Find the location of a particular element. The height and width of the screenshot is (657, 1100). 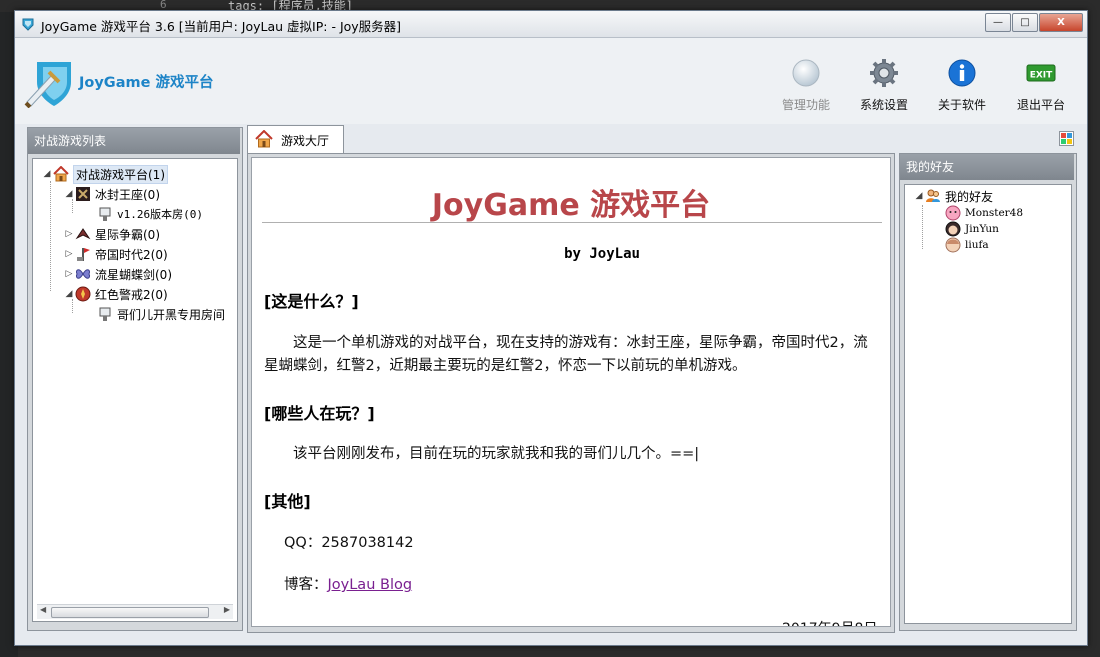

friends-group-icon is located at coordinates (933, 195).